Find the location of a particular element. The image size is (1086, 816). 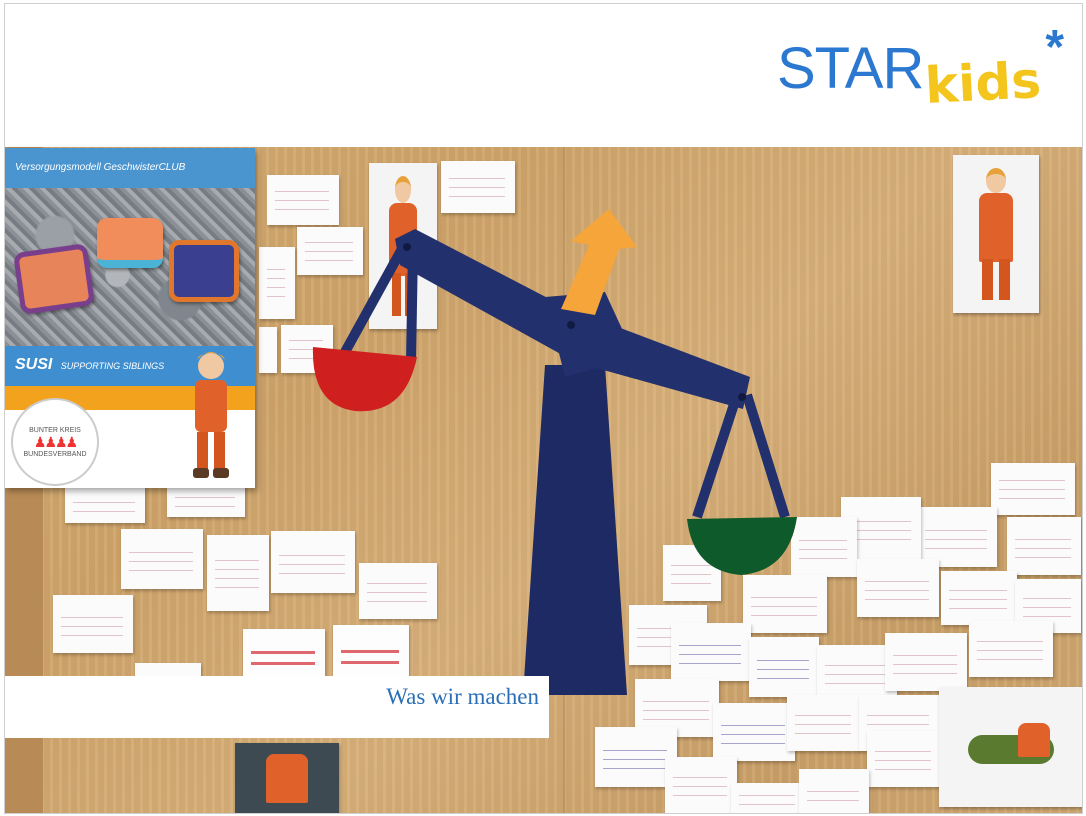

bunter-kreis-badge: BUNTER KREIS ♟♟♟♟ BUNDESVERBAND is located at coordinates (55, 442).